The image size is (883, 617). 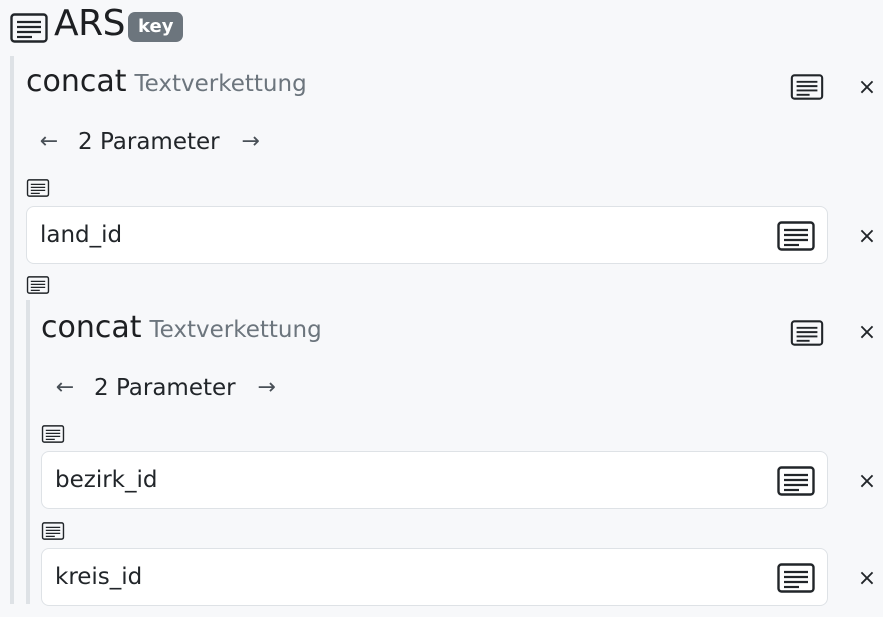 I want to click on param-value: bezirk_id, so click(x=106, y=480).